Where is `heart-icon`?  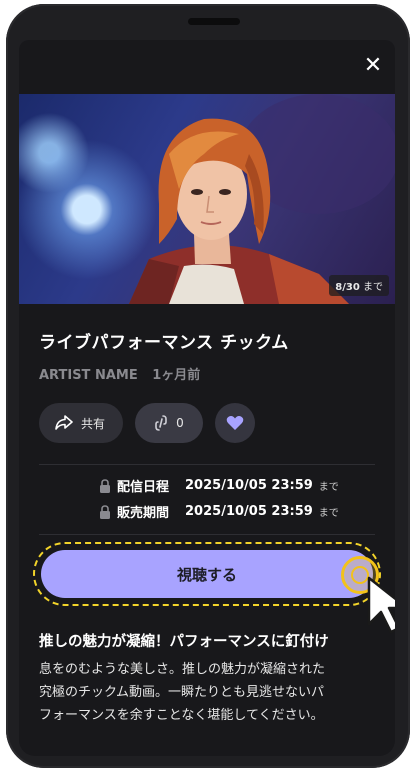 heart-icon is located at coordinates (235, 423).